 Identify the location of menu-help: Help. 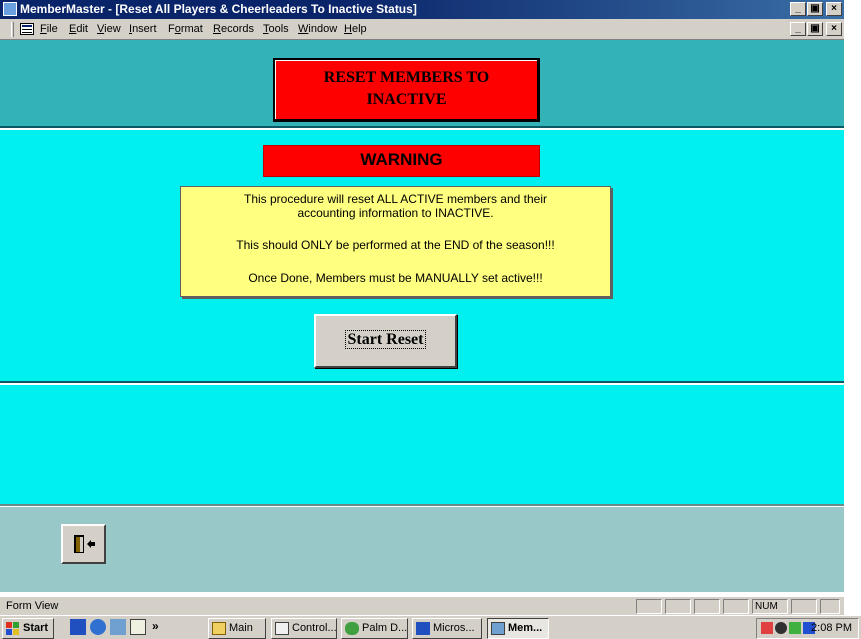
(355, 29).